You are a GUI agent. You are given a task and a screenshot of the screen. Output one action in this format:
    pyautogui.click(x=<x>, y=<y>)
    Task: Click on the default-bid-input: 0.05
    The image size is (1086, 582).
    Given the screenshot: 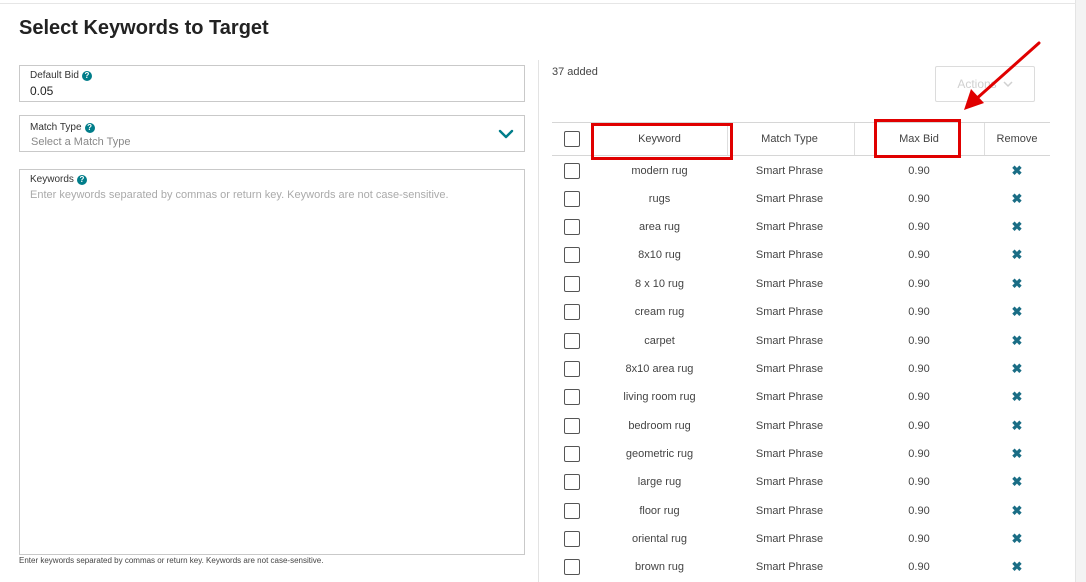 What is the action you would take?
    pyautogui.click(x=41, y=91)
    